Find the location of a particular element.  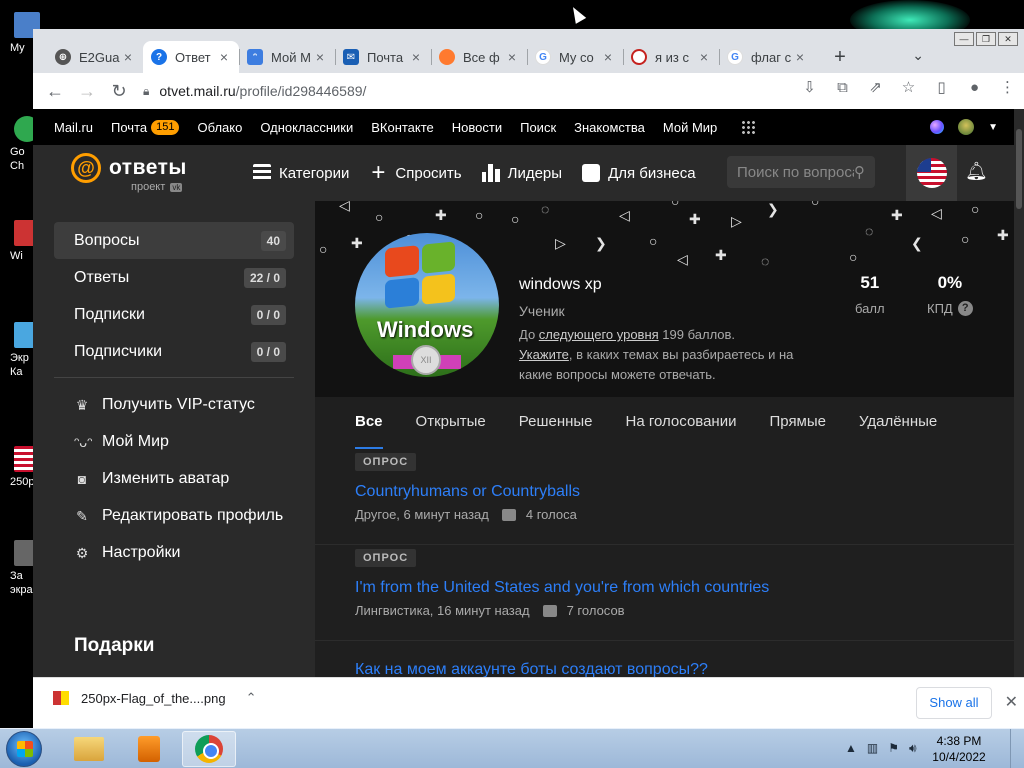

help-icon: ? is located at coordinates (965, 308).